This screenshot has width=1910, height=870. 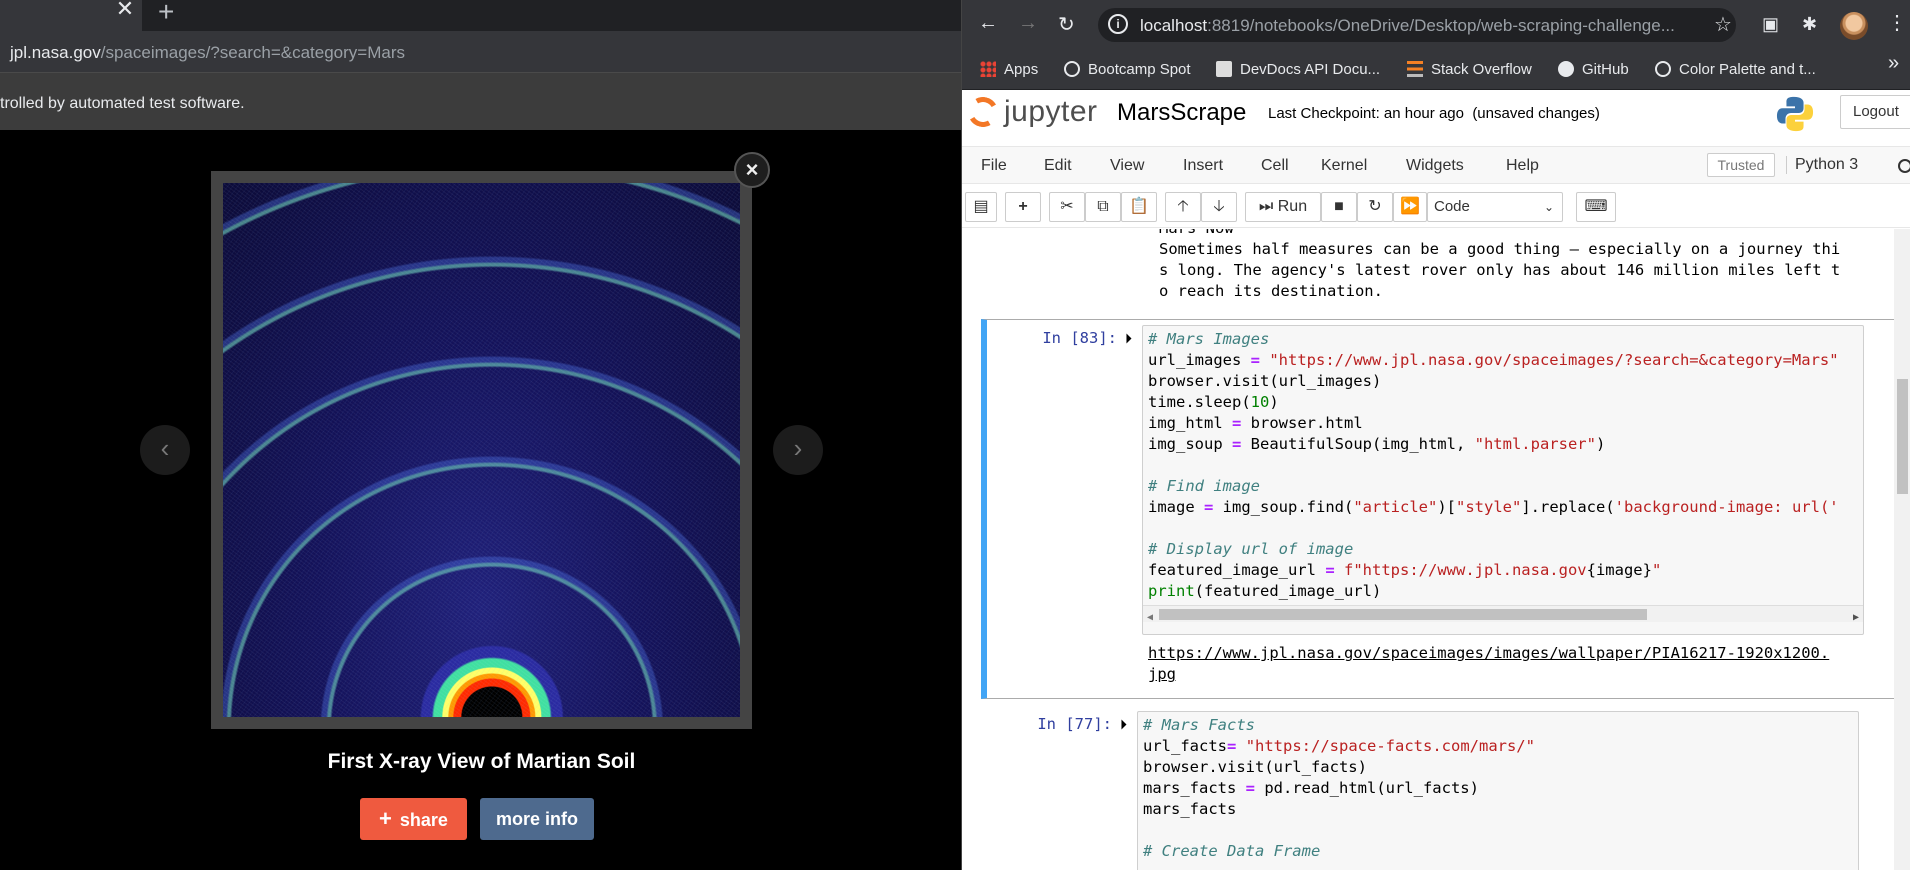 I want to click on jupyter-logo-text: jupyter, so click(x=1051, y=112).